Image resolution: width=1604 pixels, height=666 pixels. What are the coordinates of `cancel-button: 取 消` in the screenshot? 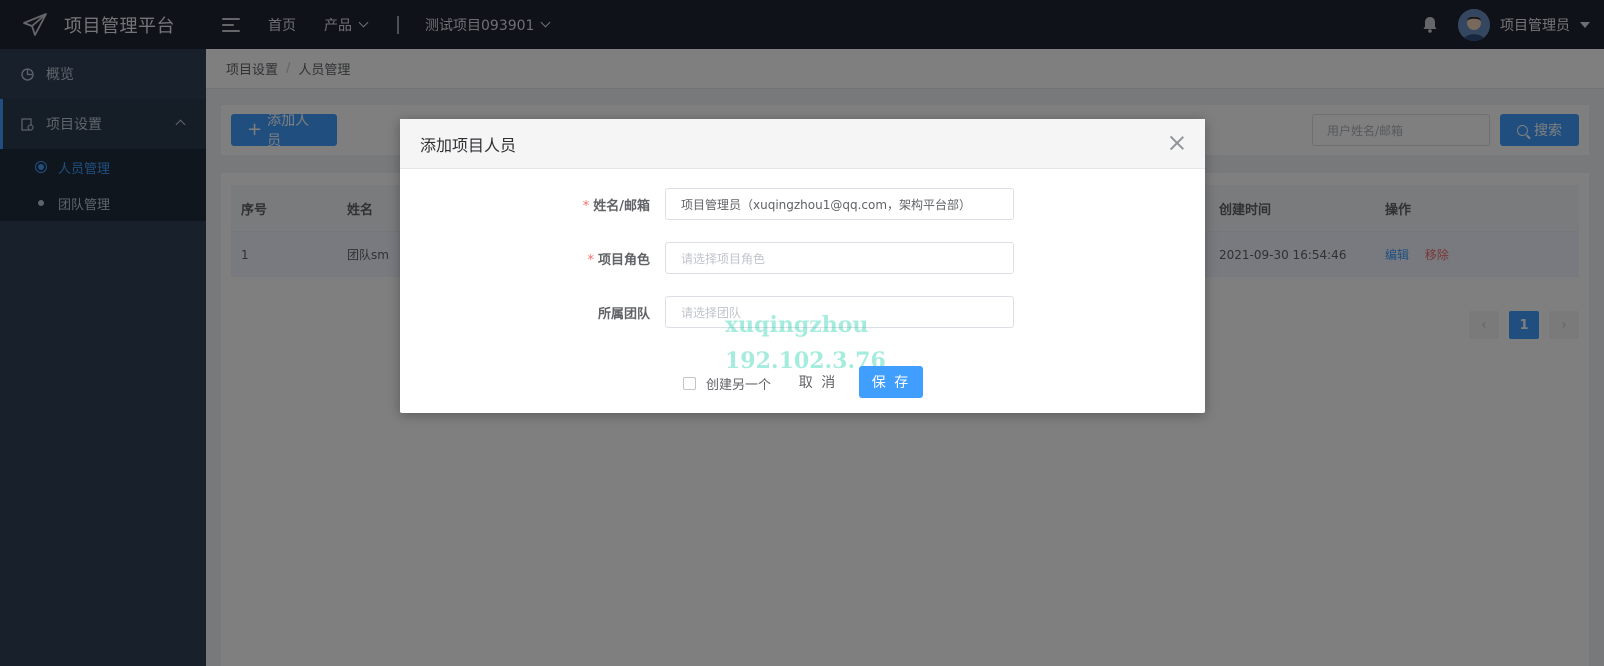 It's located at (818, 382).